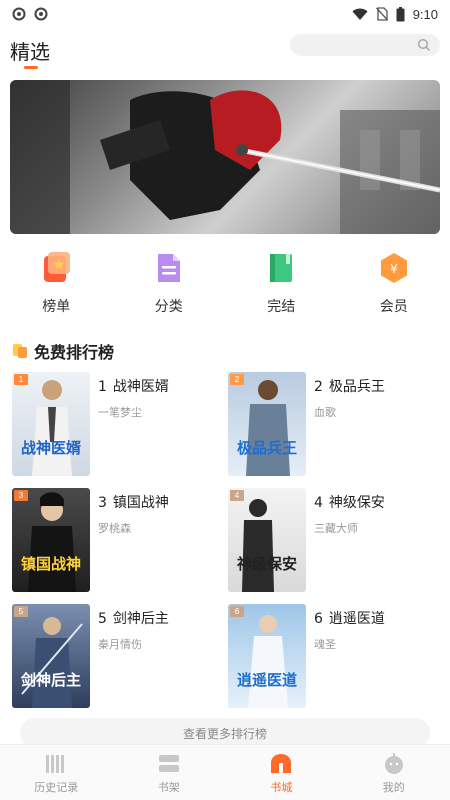 The height and width of the screenshot is (800, 450). I want to click on book-title-text: 逍遥医道, so click(356, 619).